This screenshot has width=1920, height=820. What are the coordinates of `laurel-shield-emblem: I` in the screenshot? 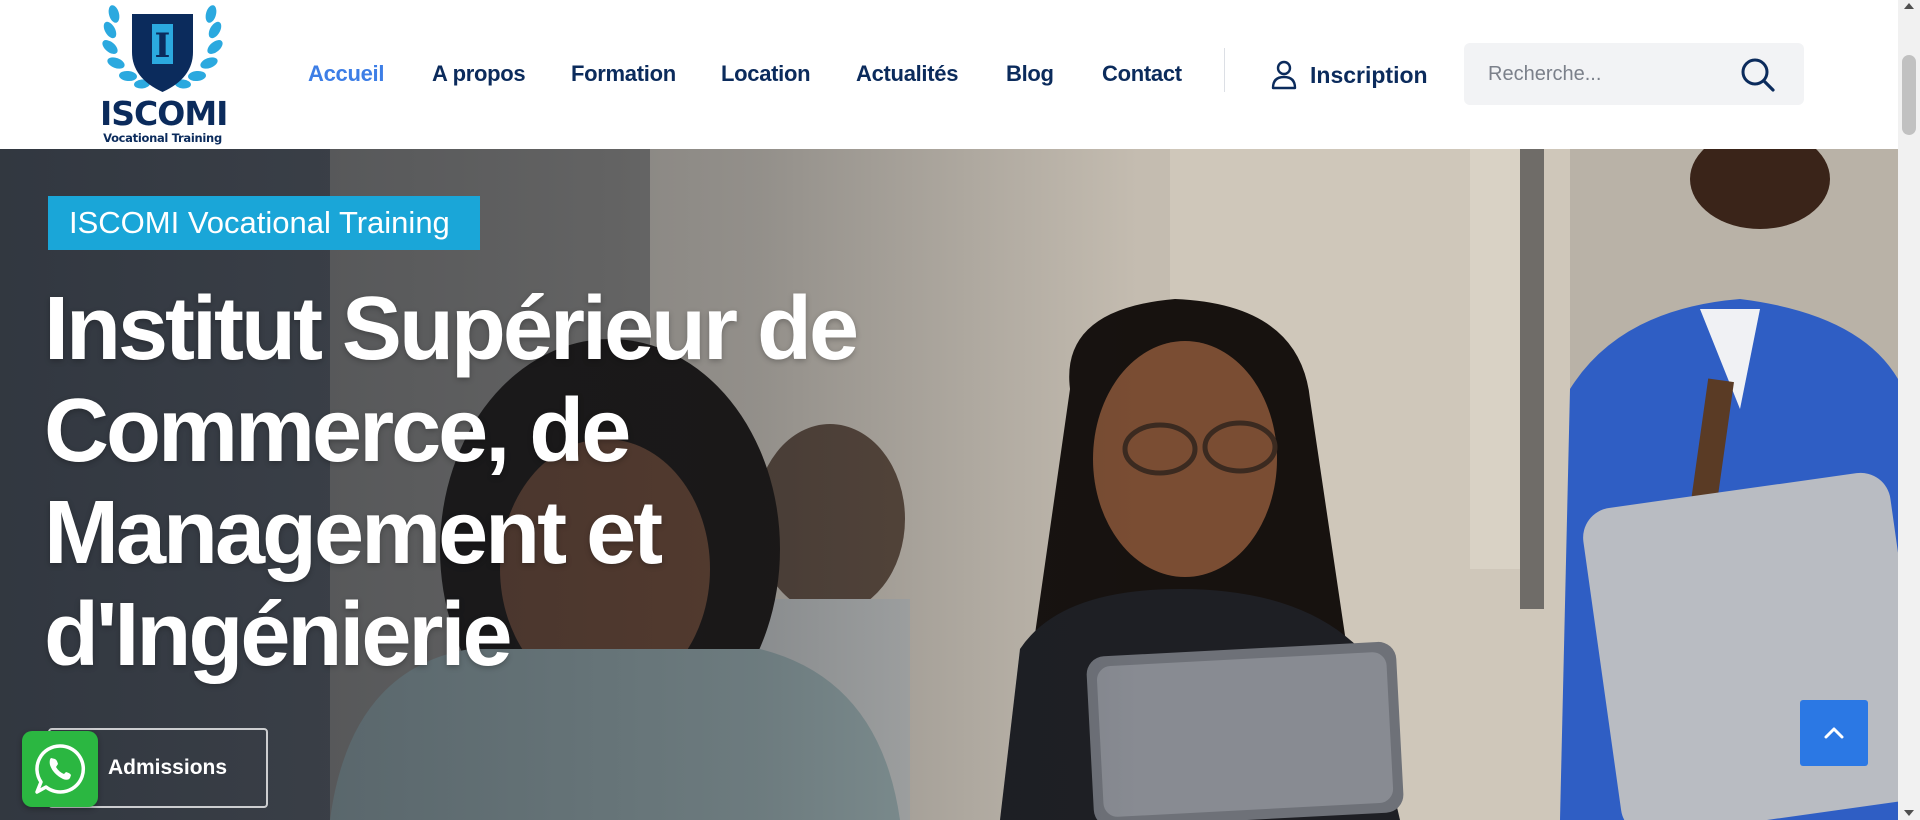 It's located at (162, 48).